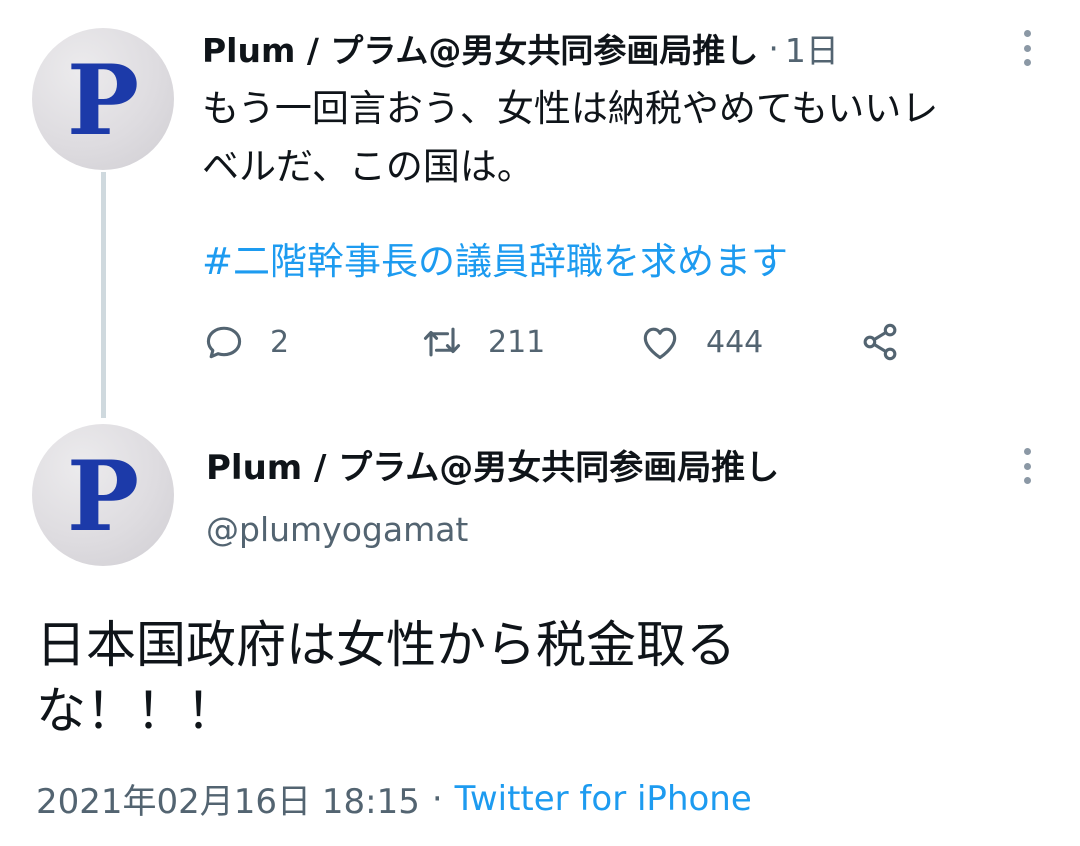 The image size is (1080, 846). Describe the element at coordinates (492, 464) in the screenshot. I see `tweet2-display-name: Plum / プラム@男女共同参画局推し` at that location.